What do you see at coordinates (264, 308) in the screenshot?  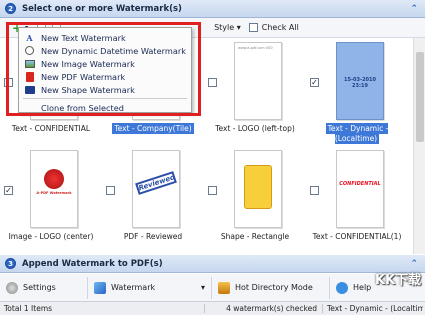 I see `checked-count-text: 4 watermark(s) checked` at bounding box center [264, 308].